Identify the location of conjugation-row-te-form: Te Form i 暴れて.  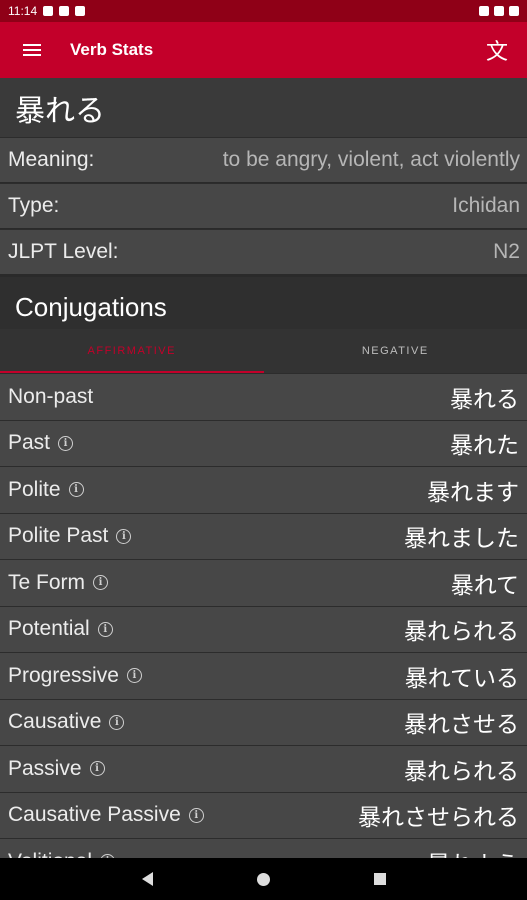
(263, 582).